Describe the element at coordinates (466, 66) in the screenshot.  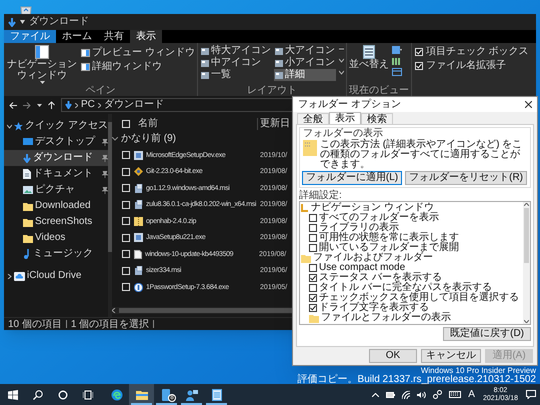
I see `checkbox-label: ファイル名拡張子` at that location.